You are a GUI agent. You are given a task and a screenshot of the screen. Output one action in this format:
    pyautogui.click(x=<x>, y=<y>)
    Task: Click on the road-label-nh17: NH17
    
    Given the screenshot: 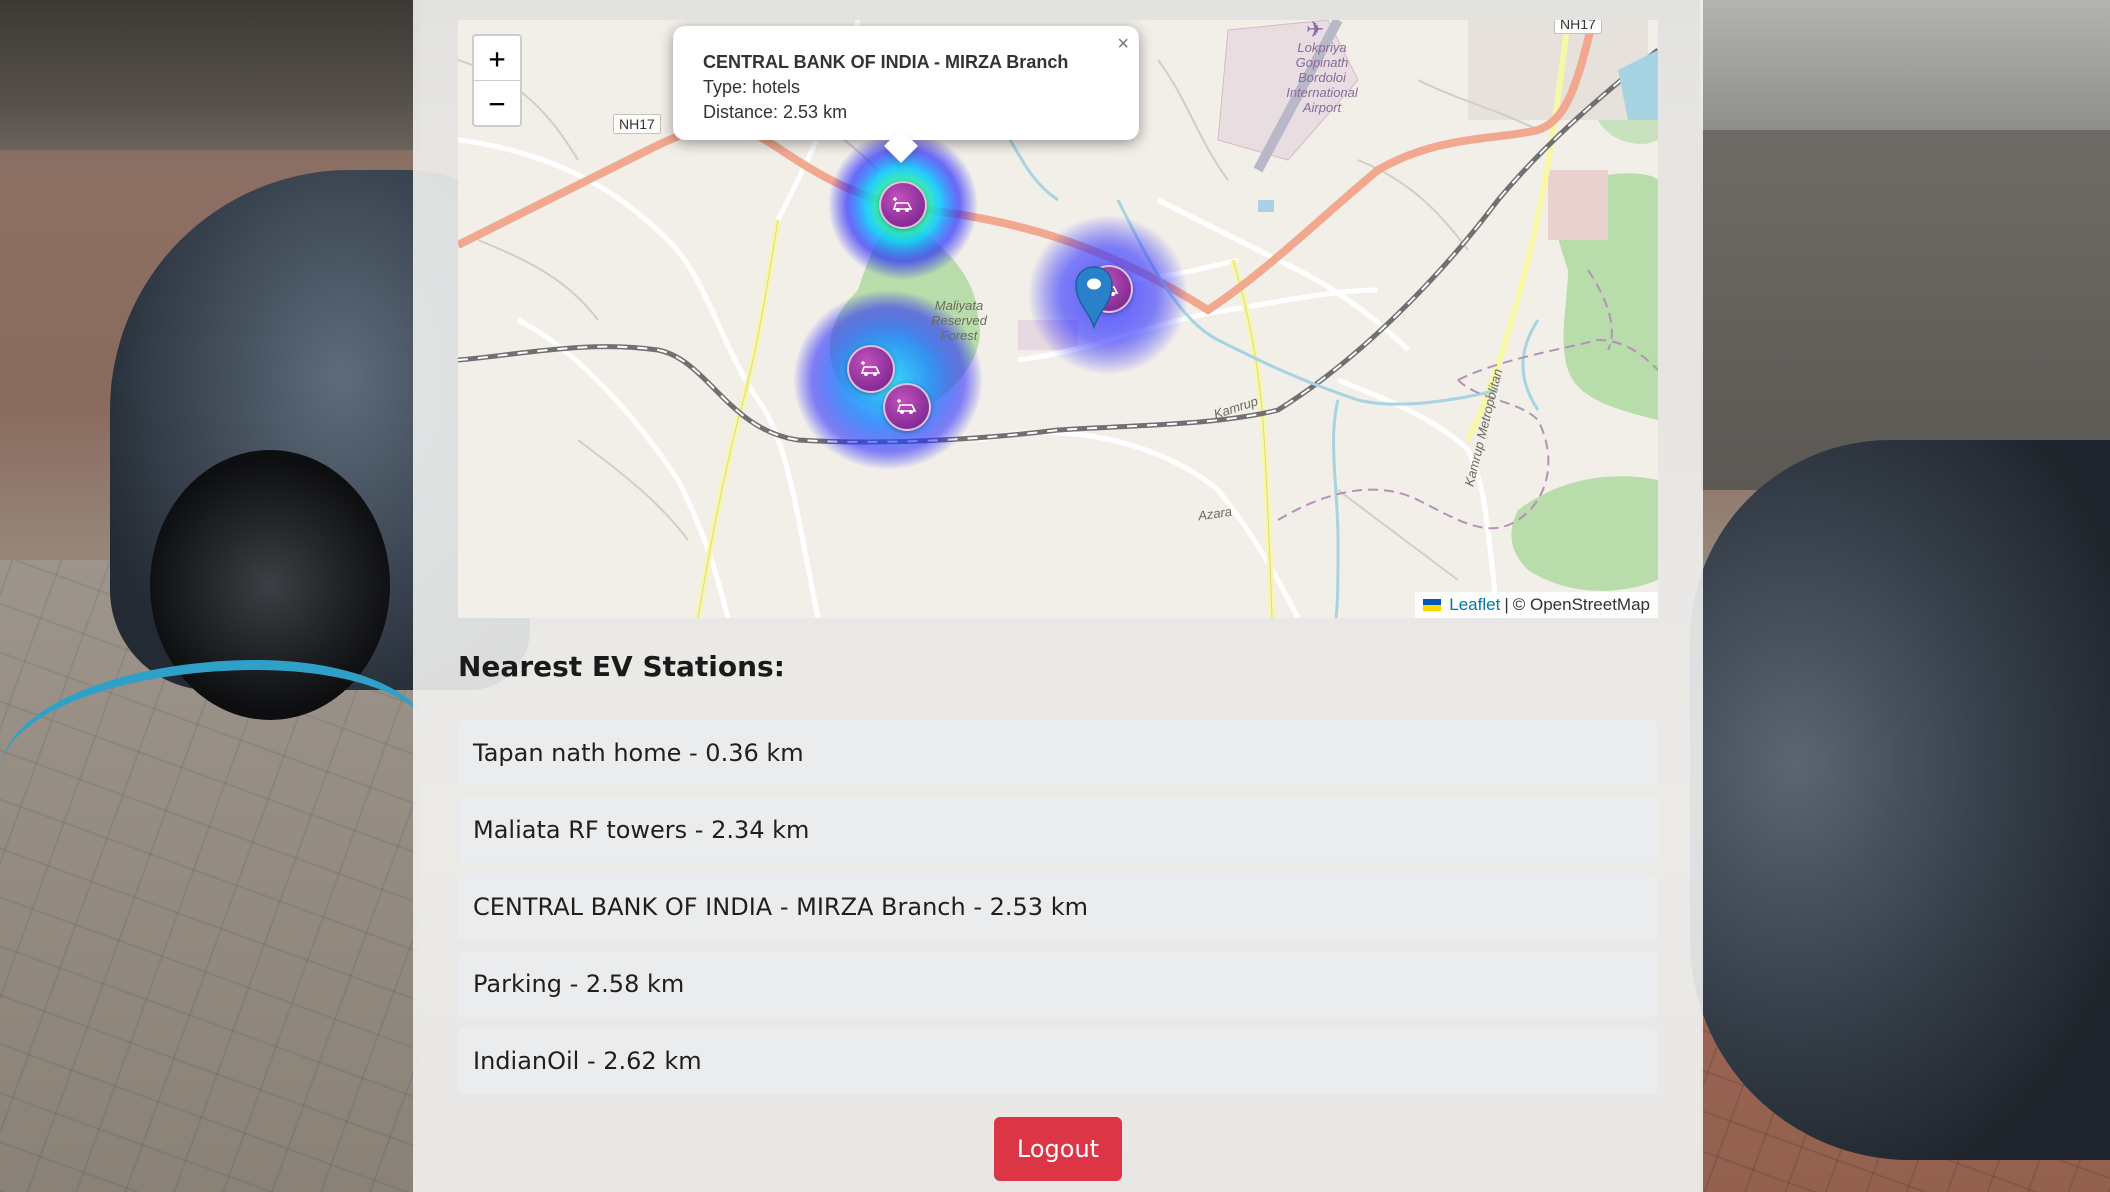 What is the action you would take?
    pyautogui.click(x=637, y=124)
    